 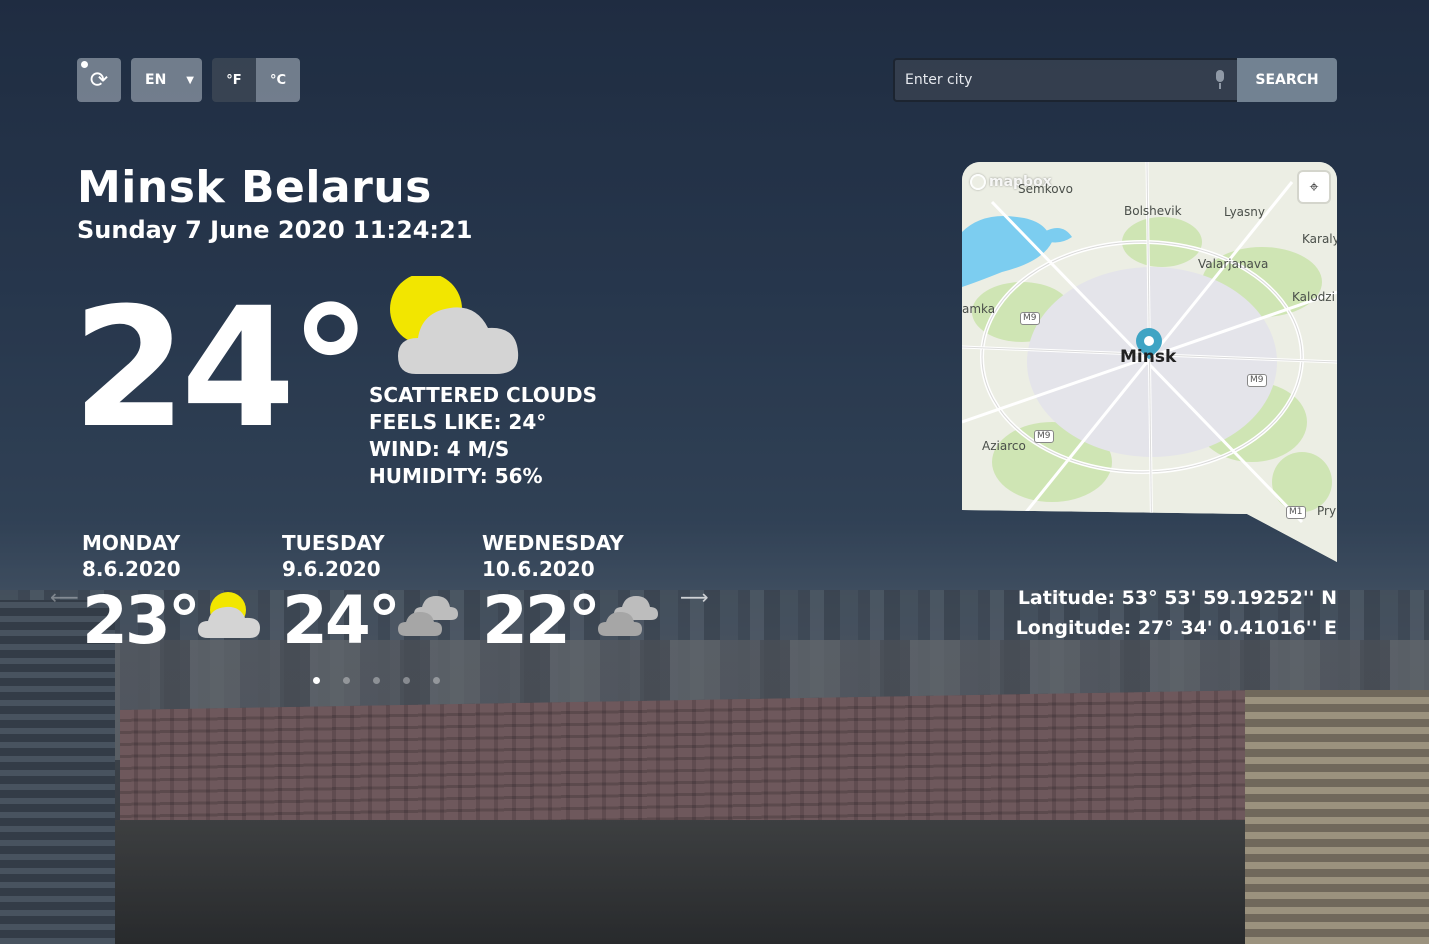 I want to click on refresh-icon: ⟳, so click(x=99, y=80).